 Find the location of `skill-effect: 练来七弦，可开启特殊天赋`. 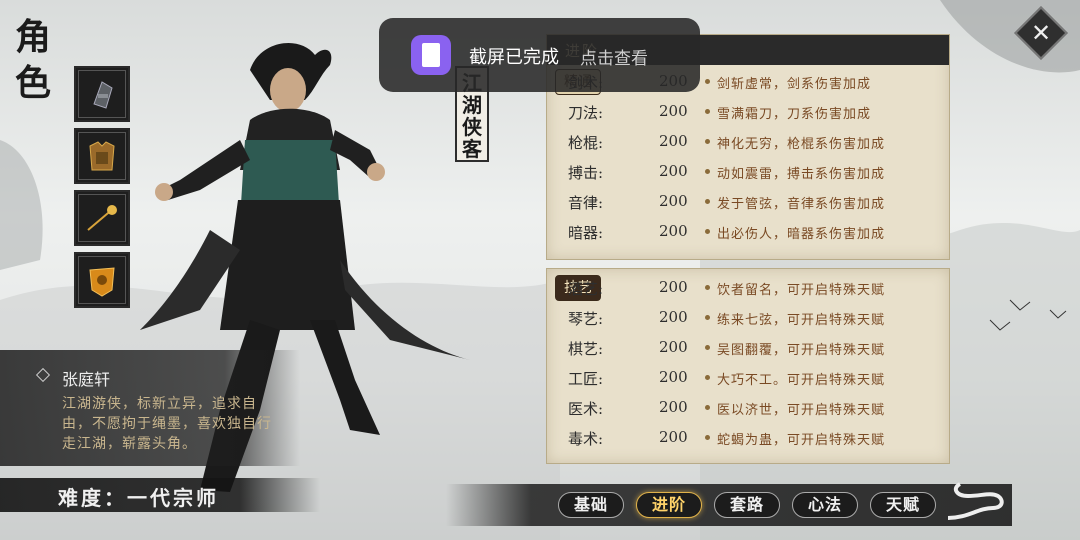

skill-effect: 练来七弦，可开启特殊天赋 is located at coordinates (801, 320).